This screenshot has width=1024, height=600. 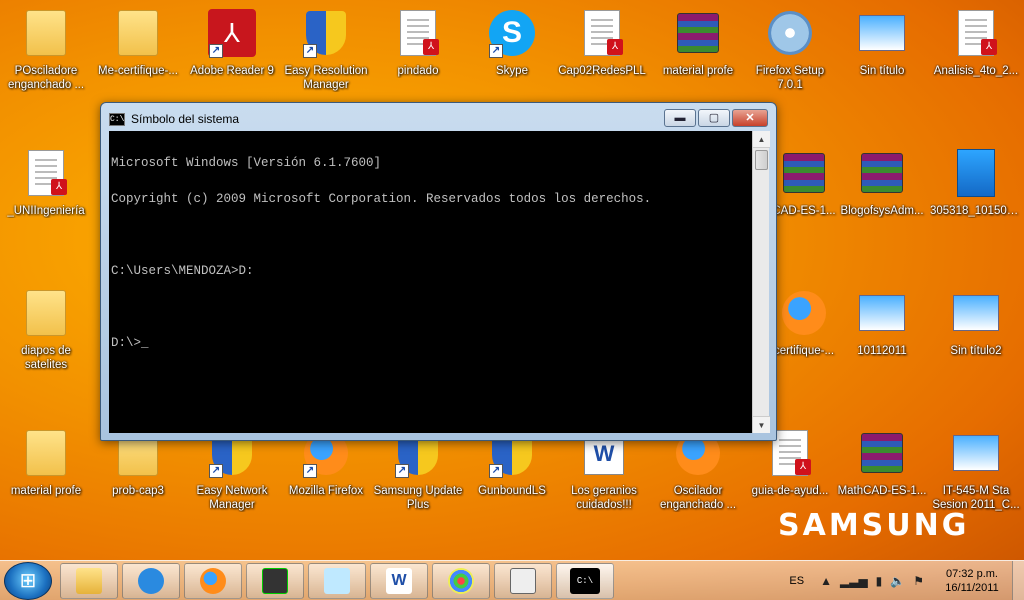 I want to click on desktop-icon-sin-titulo2: Sin título2, so click(x=976, y=323).